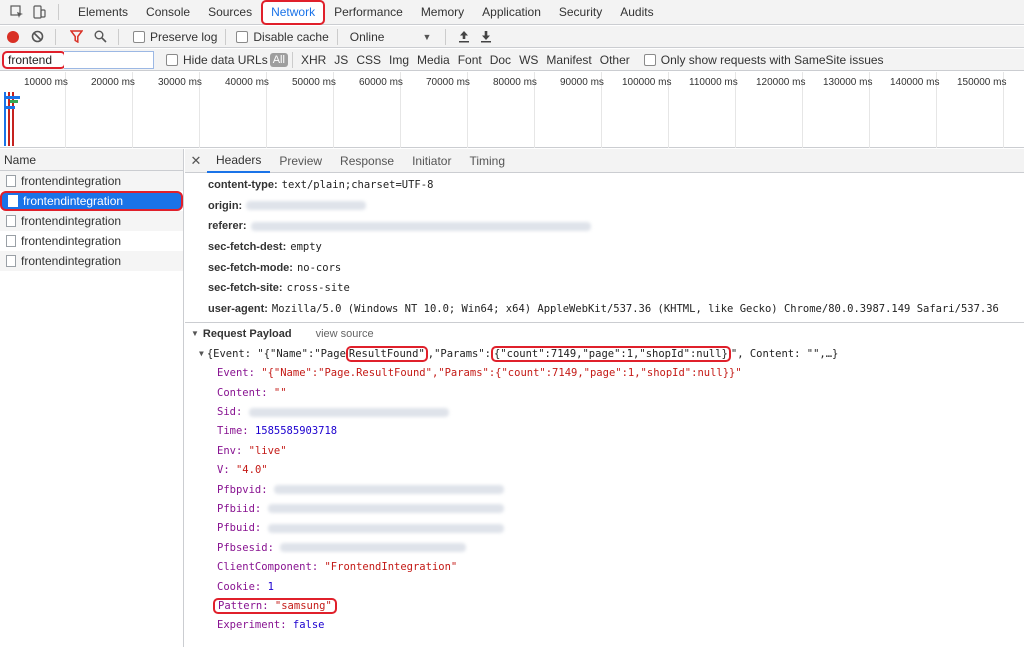 Image resolution: width=1024 pixels, height=647 pixels. What do you see at coordinates (433, 60) in the screenshot?
I see `type-filter-media: Media` at bounding box center [433, 60].